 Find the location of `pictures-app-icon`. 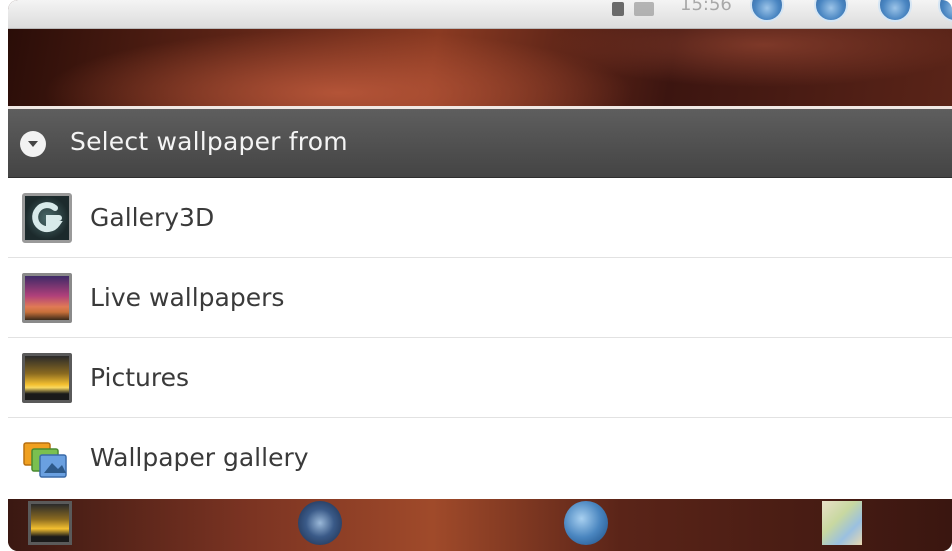

pictures-app-icon is located at coordinates (50, 523).